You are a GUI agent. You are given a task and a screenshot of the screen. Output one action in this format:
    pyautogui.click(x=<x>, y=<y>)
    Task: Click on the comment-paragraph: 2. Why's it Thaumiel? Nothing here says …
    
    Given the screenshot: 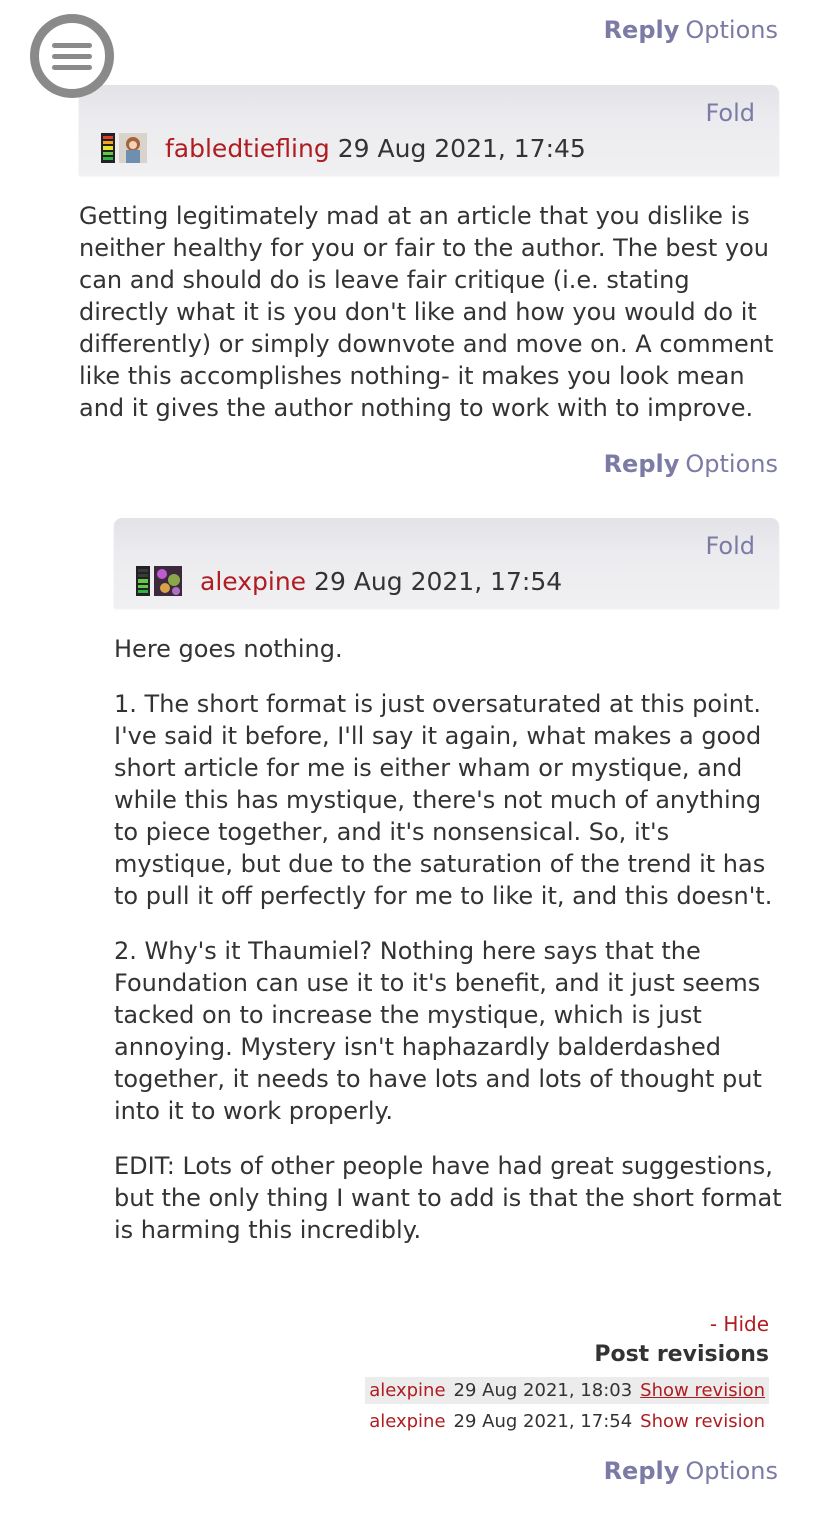 What is the action you would take?
    pyautogui.click(x=438, y=1031)
    